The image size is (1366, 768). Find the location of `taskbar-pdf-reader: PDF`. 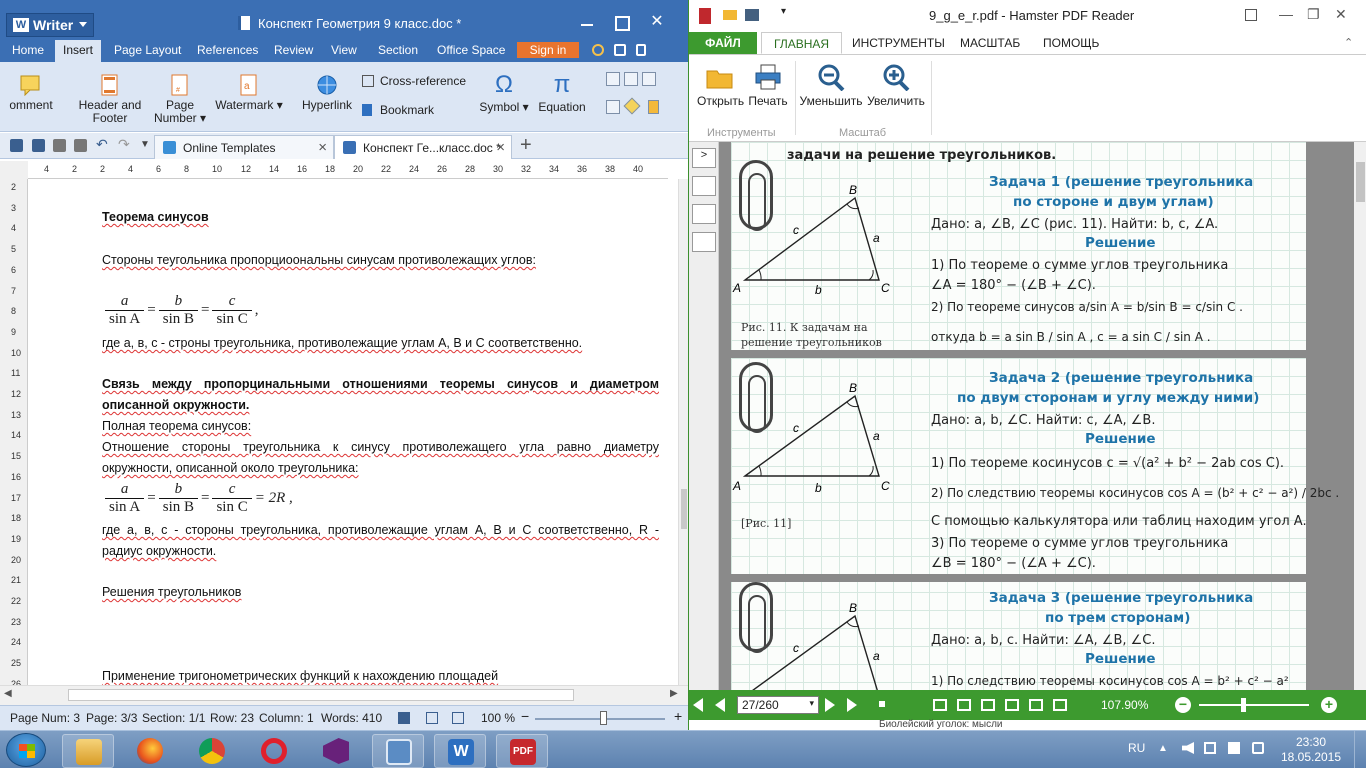

taskbar-pdf-reader: PDF is located at coordinates (522, 751).